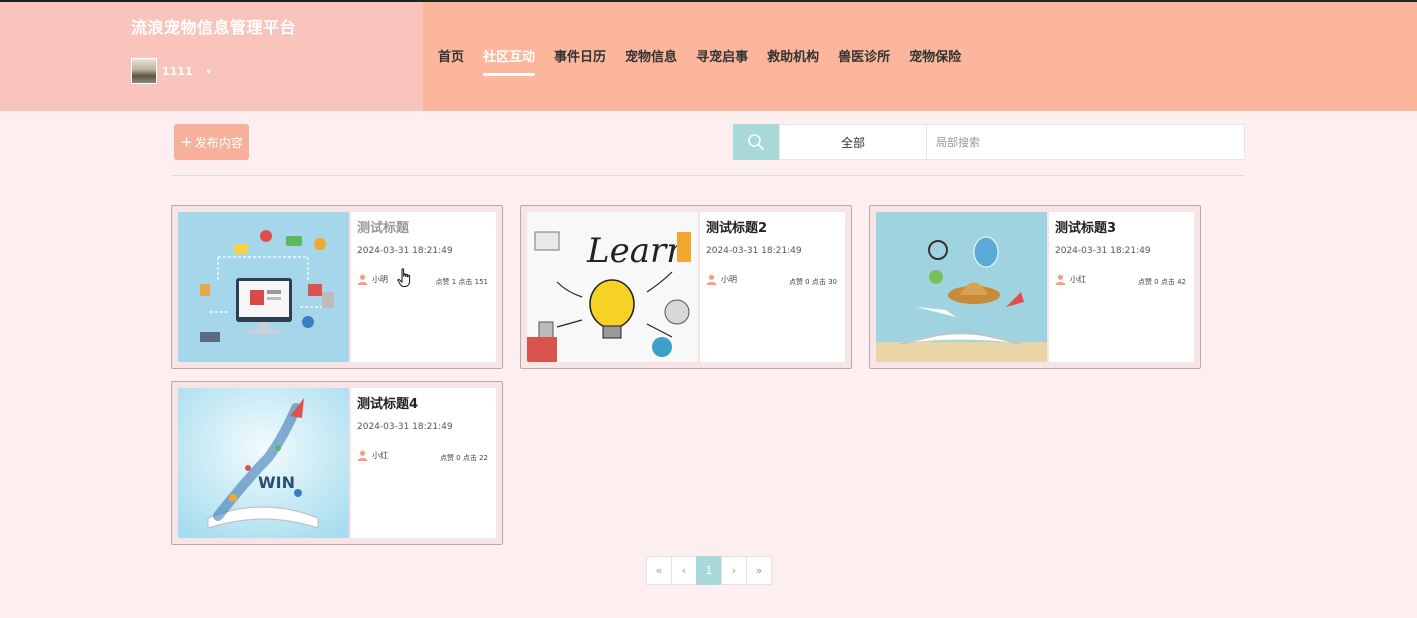 The image size is (1417, 618). I want to click on post-stats: 点赞 1 点击 151, so click(462, 282).